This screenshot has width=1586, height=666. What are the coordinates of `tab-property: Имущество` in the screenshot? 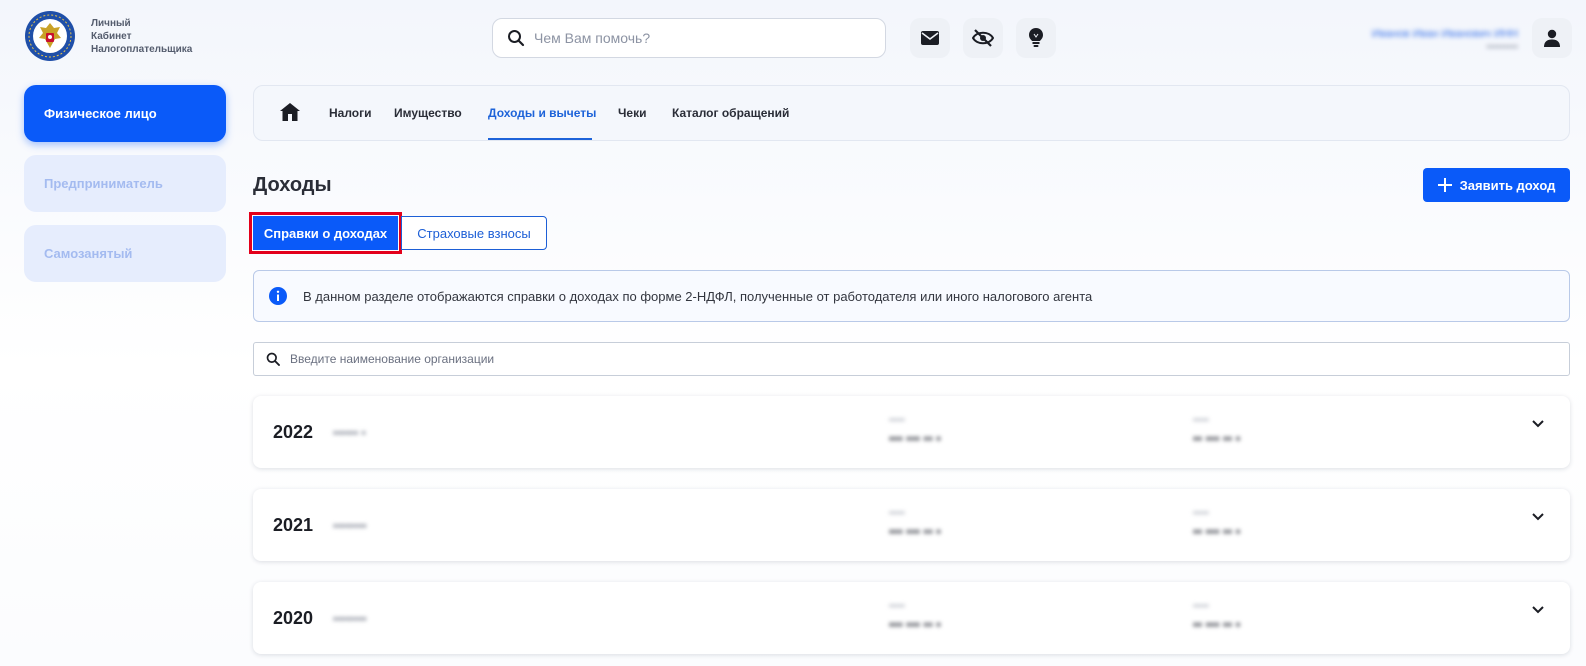 It's located at (428, 113).